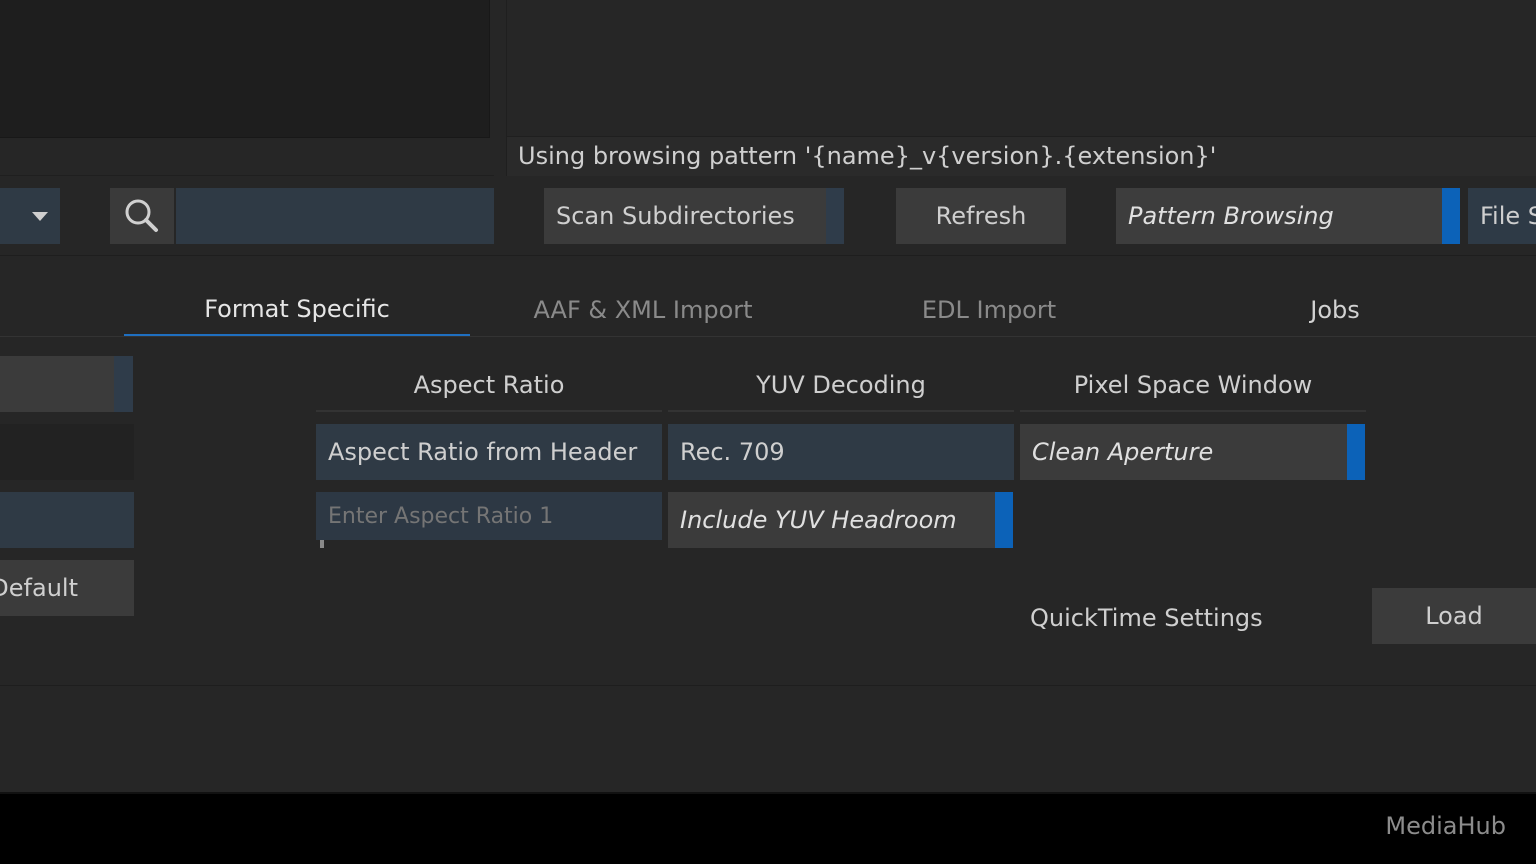  What do you see at coordinates (818, 520) in the screenshot?
I see `include-yuv-headroom-label: Include YUV Headroom` at bounding box center [818, 520].